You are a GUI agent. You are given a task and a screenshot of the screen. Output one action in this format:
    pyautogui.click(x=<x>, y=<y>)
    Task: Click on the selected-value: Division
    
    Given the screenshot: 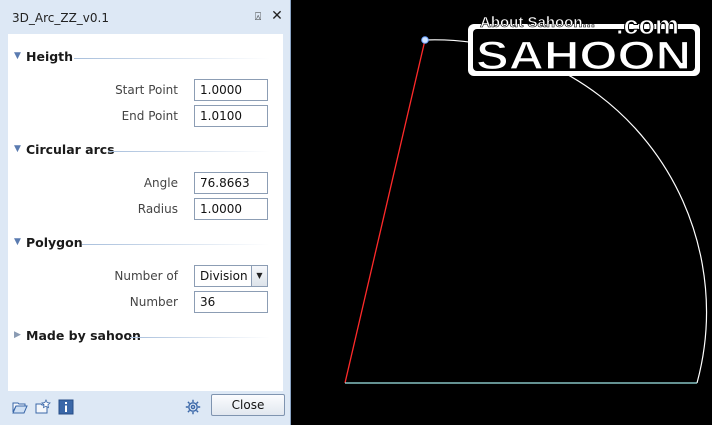 What is the action you would take?
    pyautogui.click(x=224, y=276)
    